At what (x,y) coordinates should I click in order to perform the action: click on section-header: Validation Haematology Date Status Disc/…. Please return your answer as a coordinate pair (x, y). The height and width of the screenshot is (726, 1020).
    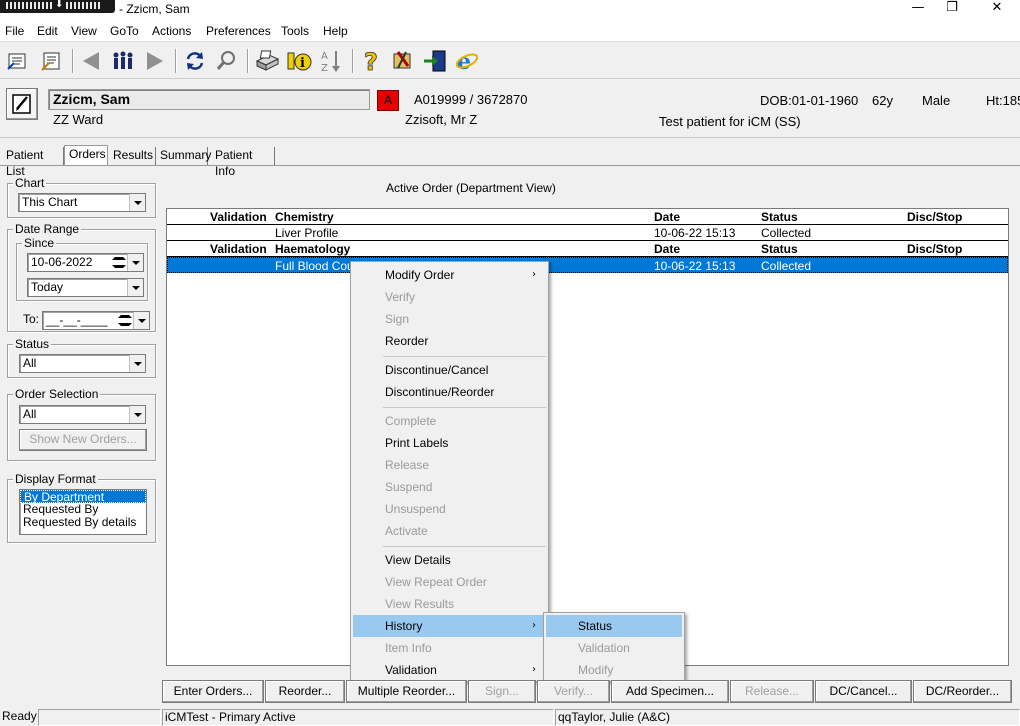
    Looking at the image, I should click on (587, 249).